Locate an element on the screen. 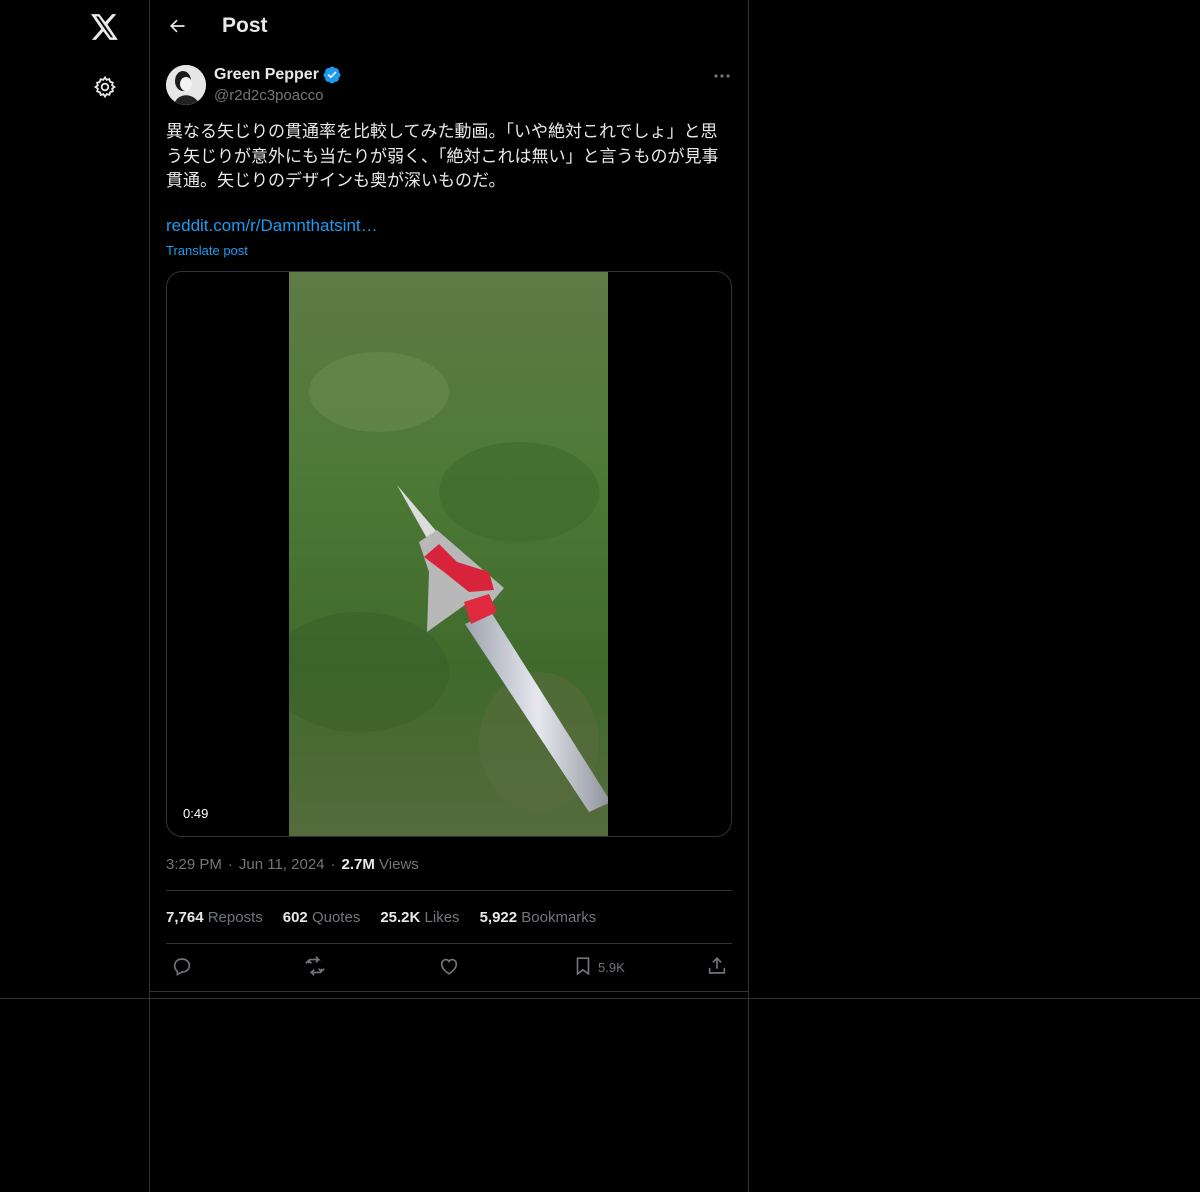 This screenshot has height=1192, width=1200. quotes-label: Quotes is located at coordinates (336, 917).